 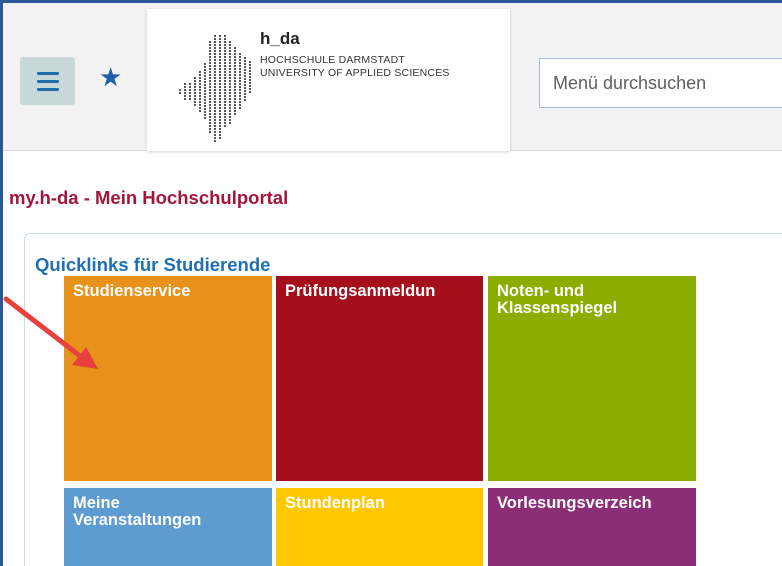 What do you see at coordinates (557, 299) in the screenshot?
I see `tile-label: Noten- und Klassenspiegel` at bounding box center [557, 299].